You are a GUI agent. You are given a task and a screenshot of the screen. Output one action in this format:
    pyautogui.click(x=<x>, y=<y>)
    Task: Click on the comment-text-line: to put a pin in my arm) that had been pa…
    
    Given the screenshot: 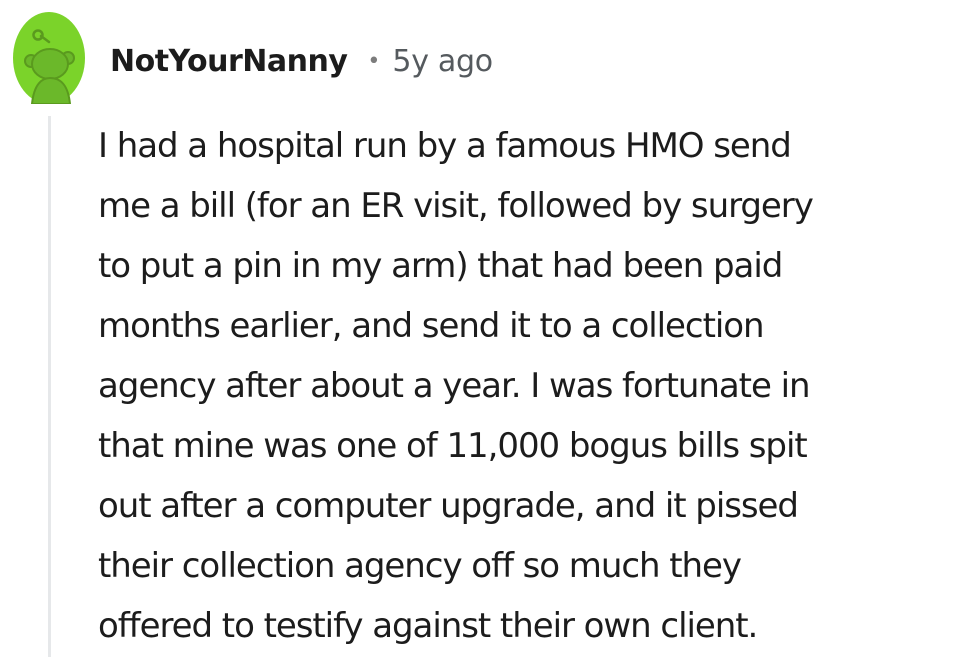 What is the action you would take?
    pyautogui.click(x=440, y=266)
    